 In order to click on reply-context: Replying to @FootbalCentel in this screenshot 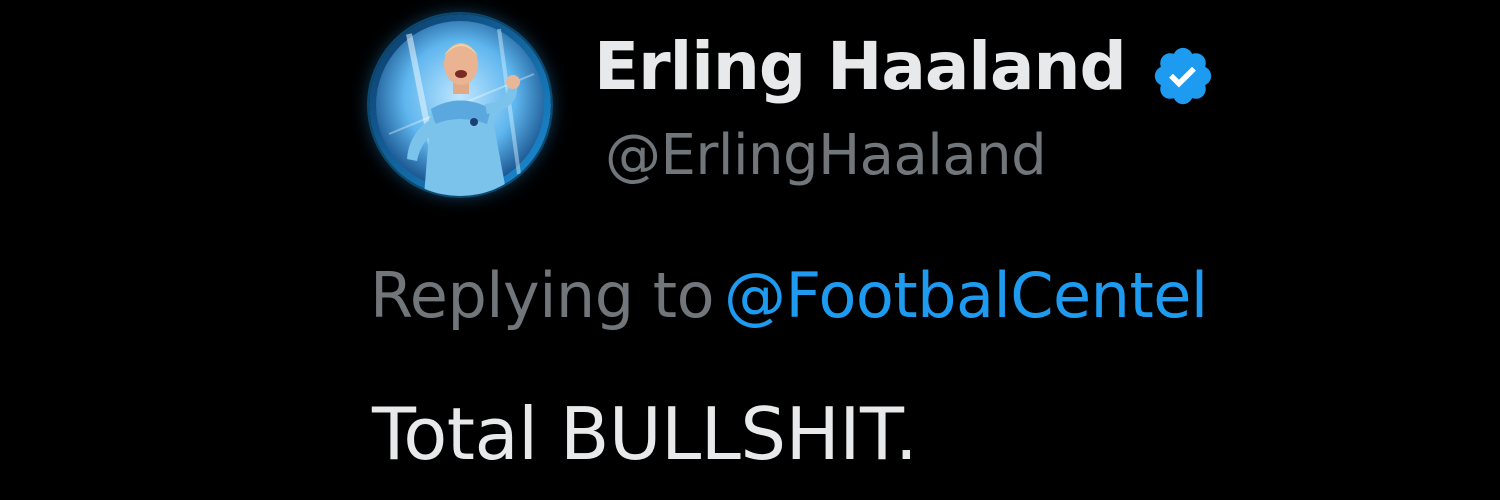, I will do `click(789, 296)`.